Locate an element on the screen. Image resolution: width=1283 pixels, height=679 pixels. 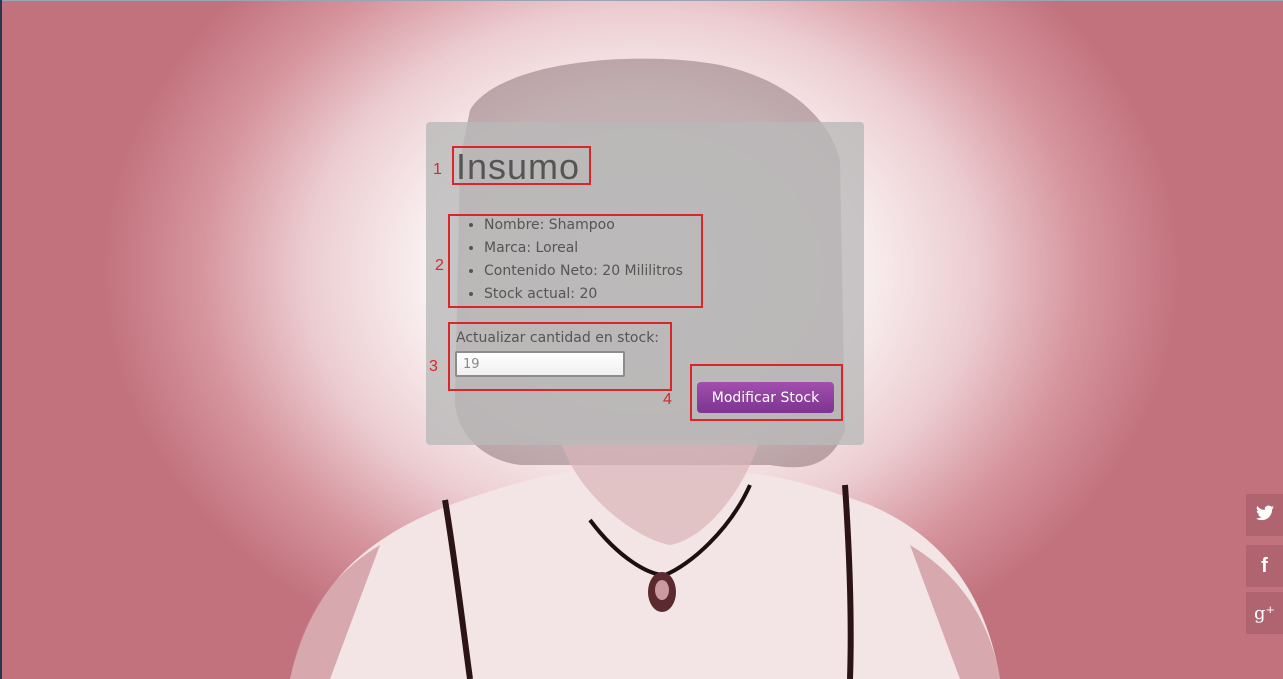
twitter-share-button is located at coordinates (1264, 515).